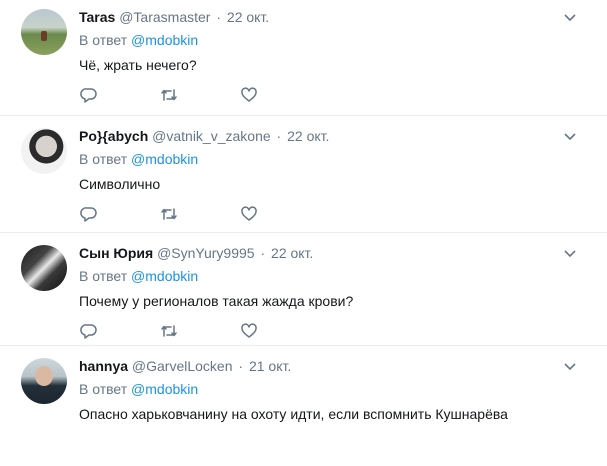 This screenshot has width=607, height=466. I want to click on tweet-header: Taras @Tarasmaster · 22 окт., so click(174, 17).